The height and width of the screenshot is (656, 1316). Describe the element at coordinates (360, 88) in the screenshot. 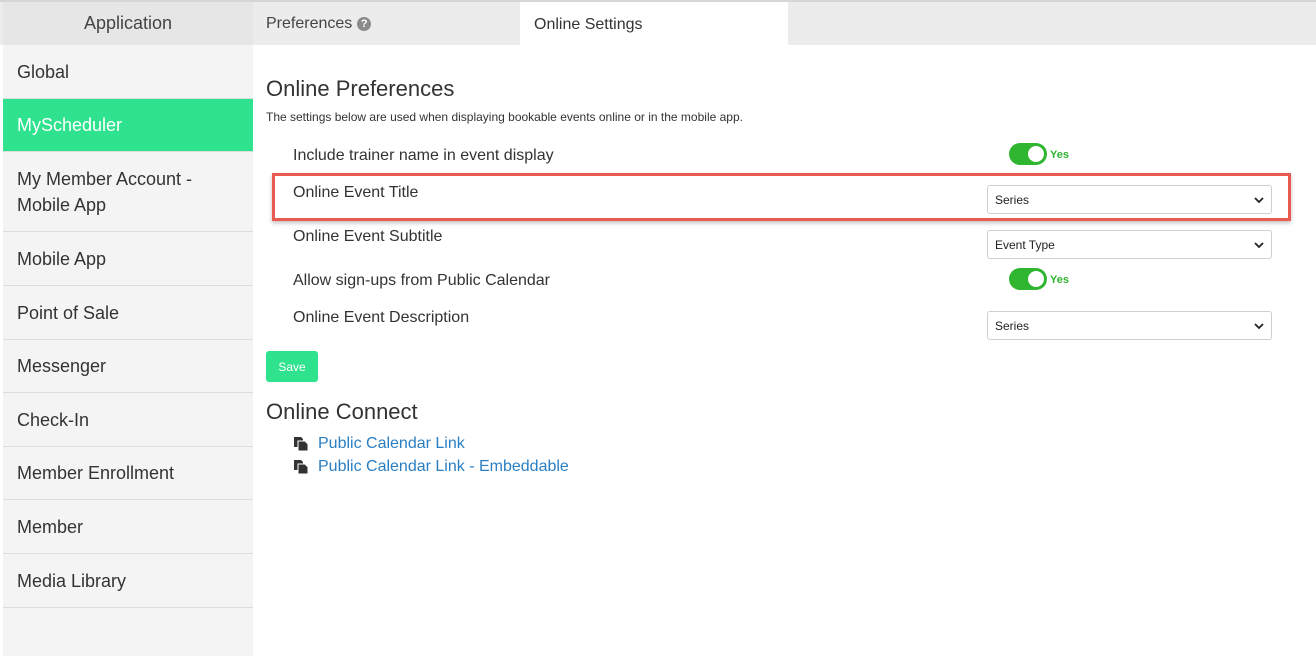

I see `online-preferences-title: Online Preferences` at that location.